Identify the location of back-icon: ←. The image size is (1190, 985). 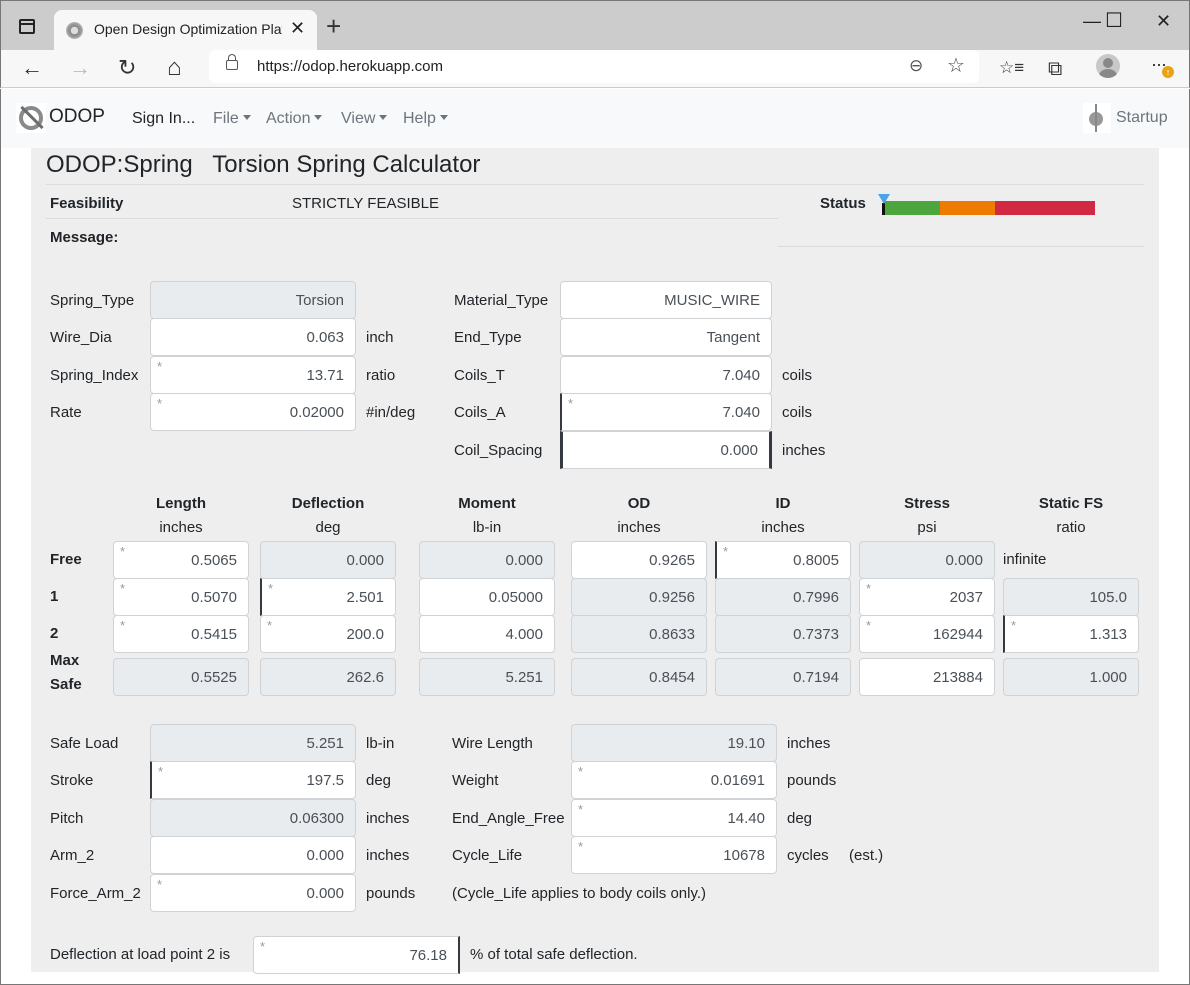
(32, 68).